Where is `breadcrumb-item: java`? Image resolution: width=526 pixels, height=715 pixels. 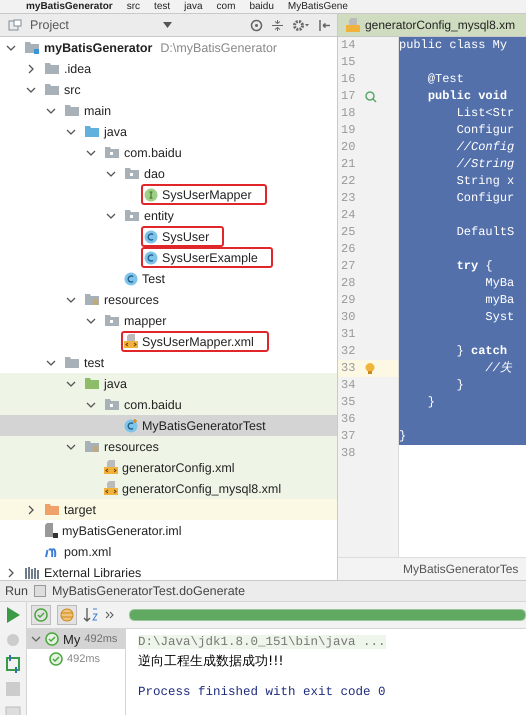
breadcrumb-item: java is located at coordinates (193, 6).